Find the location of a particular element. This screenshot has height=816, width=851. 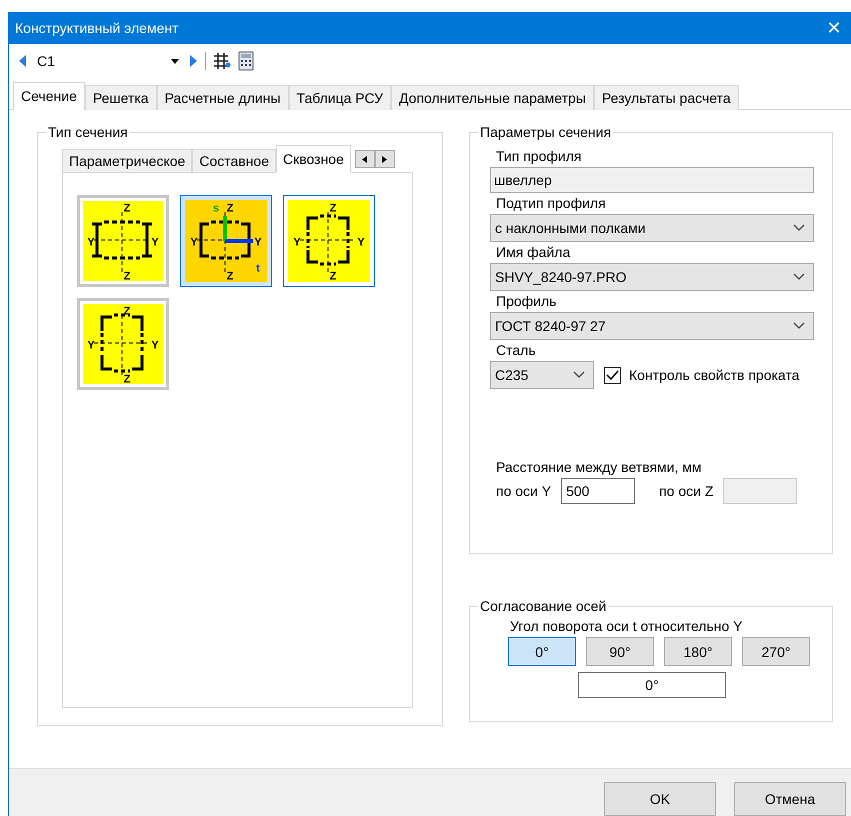

tab: Расчетные длины is located at coordinates (222, 97).